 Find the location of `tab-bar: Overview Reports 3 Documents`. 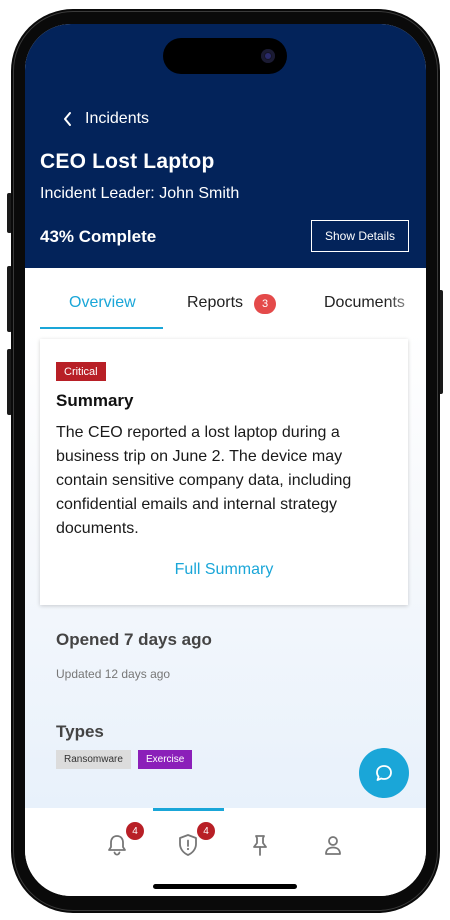

tab-bar: Overview Reports 3 Documents is located at coordinates (225, 299).